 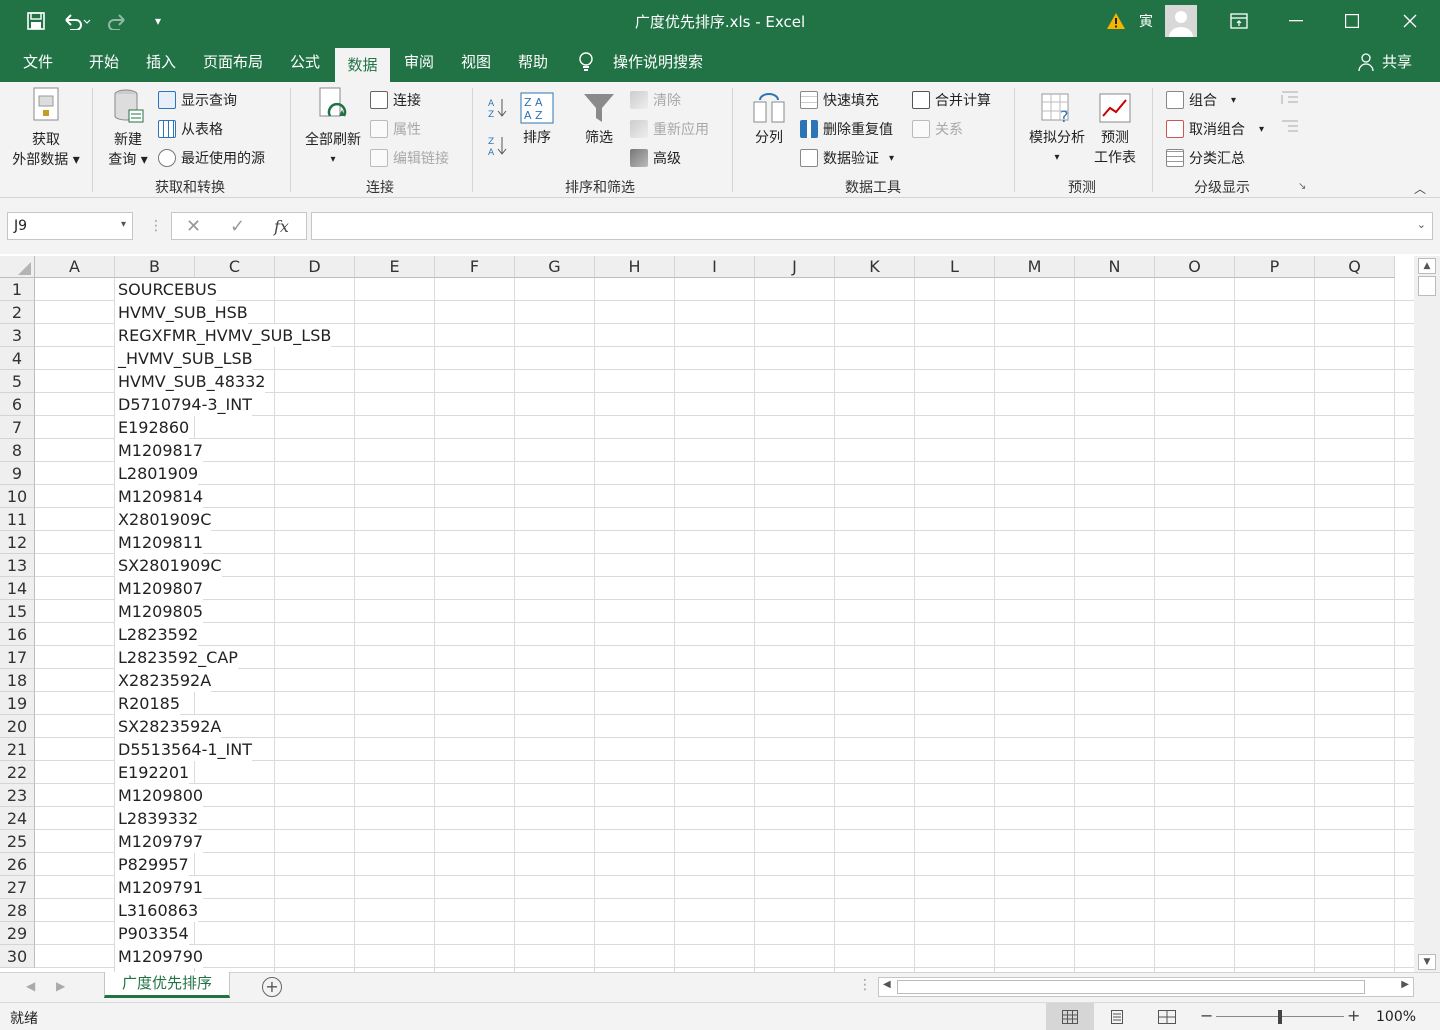 What do you see at coordinates (1352, 21) in the screenshot?
I see `maximize-icon` at bounding box center [1352, 21].